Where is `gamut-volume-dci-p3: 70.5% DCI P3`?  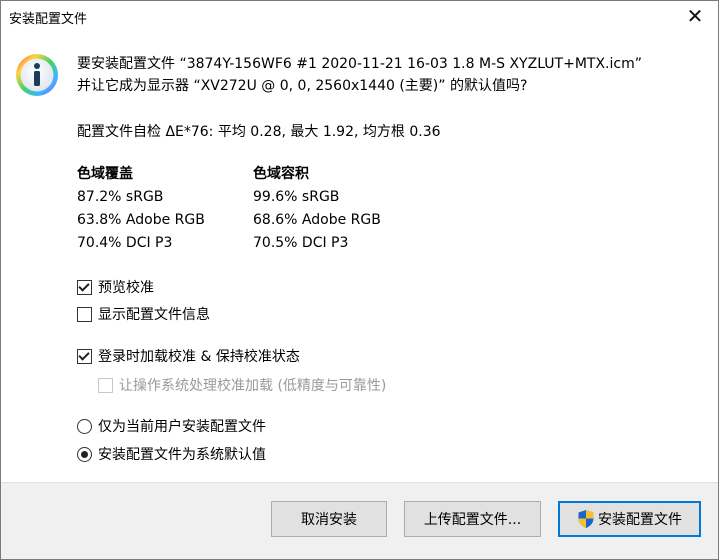 gamut-volume-dci-p3: 70.5% DCI P3 is located at coordinates (301, 243).